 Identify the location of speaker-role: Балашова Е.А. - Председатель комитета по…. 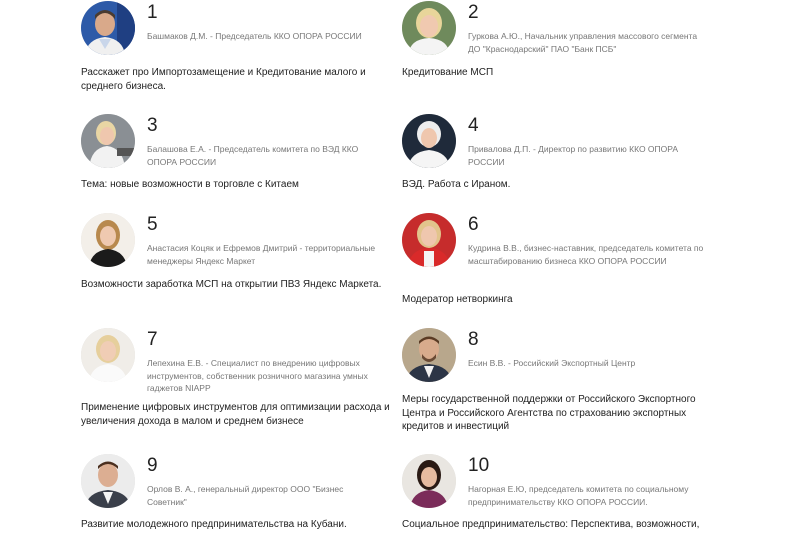
(253, 155).